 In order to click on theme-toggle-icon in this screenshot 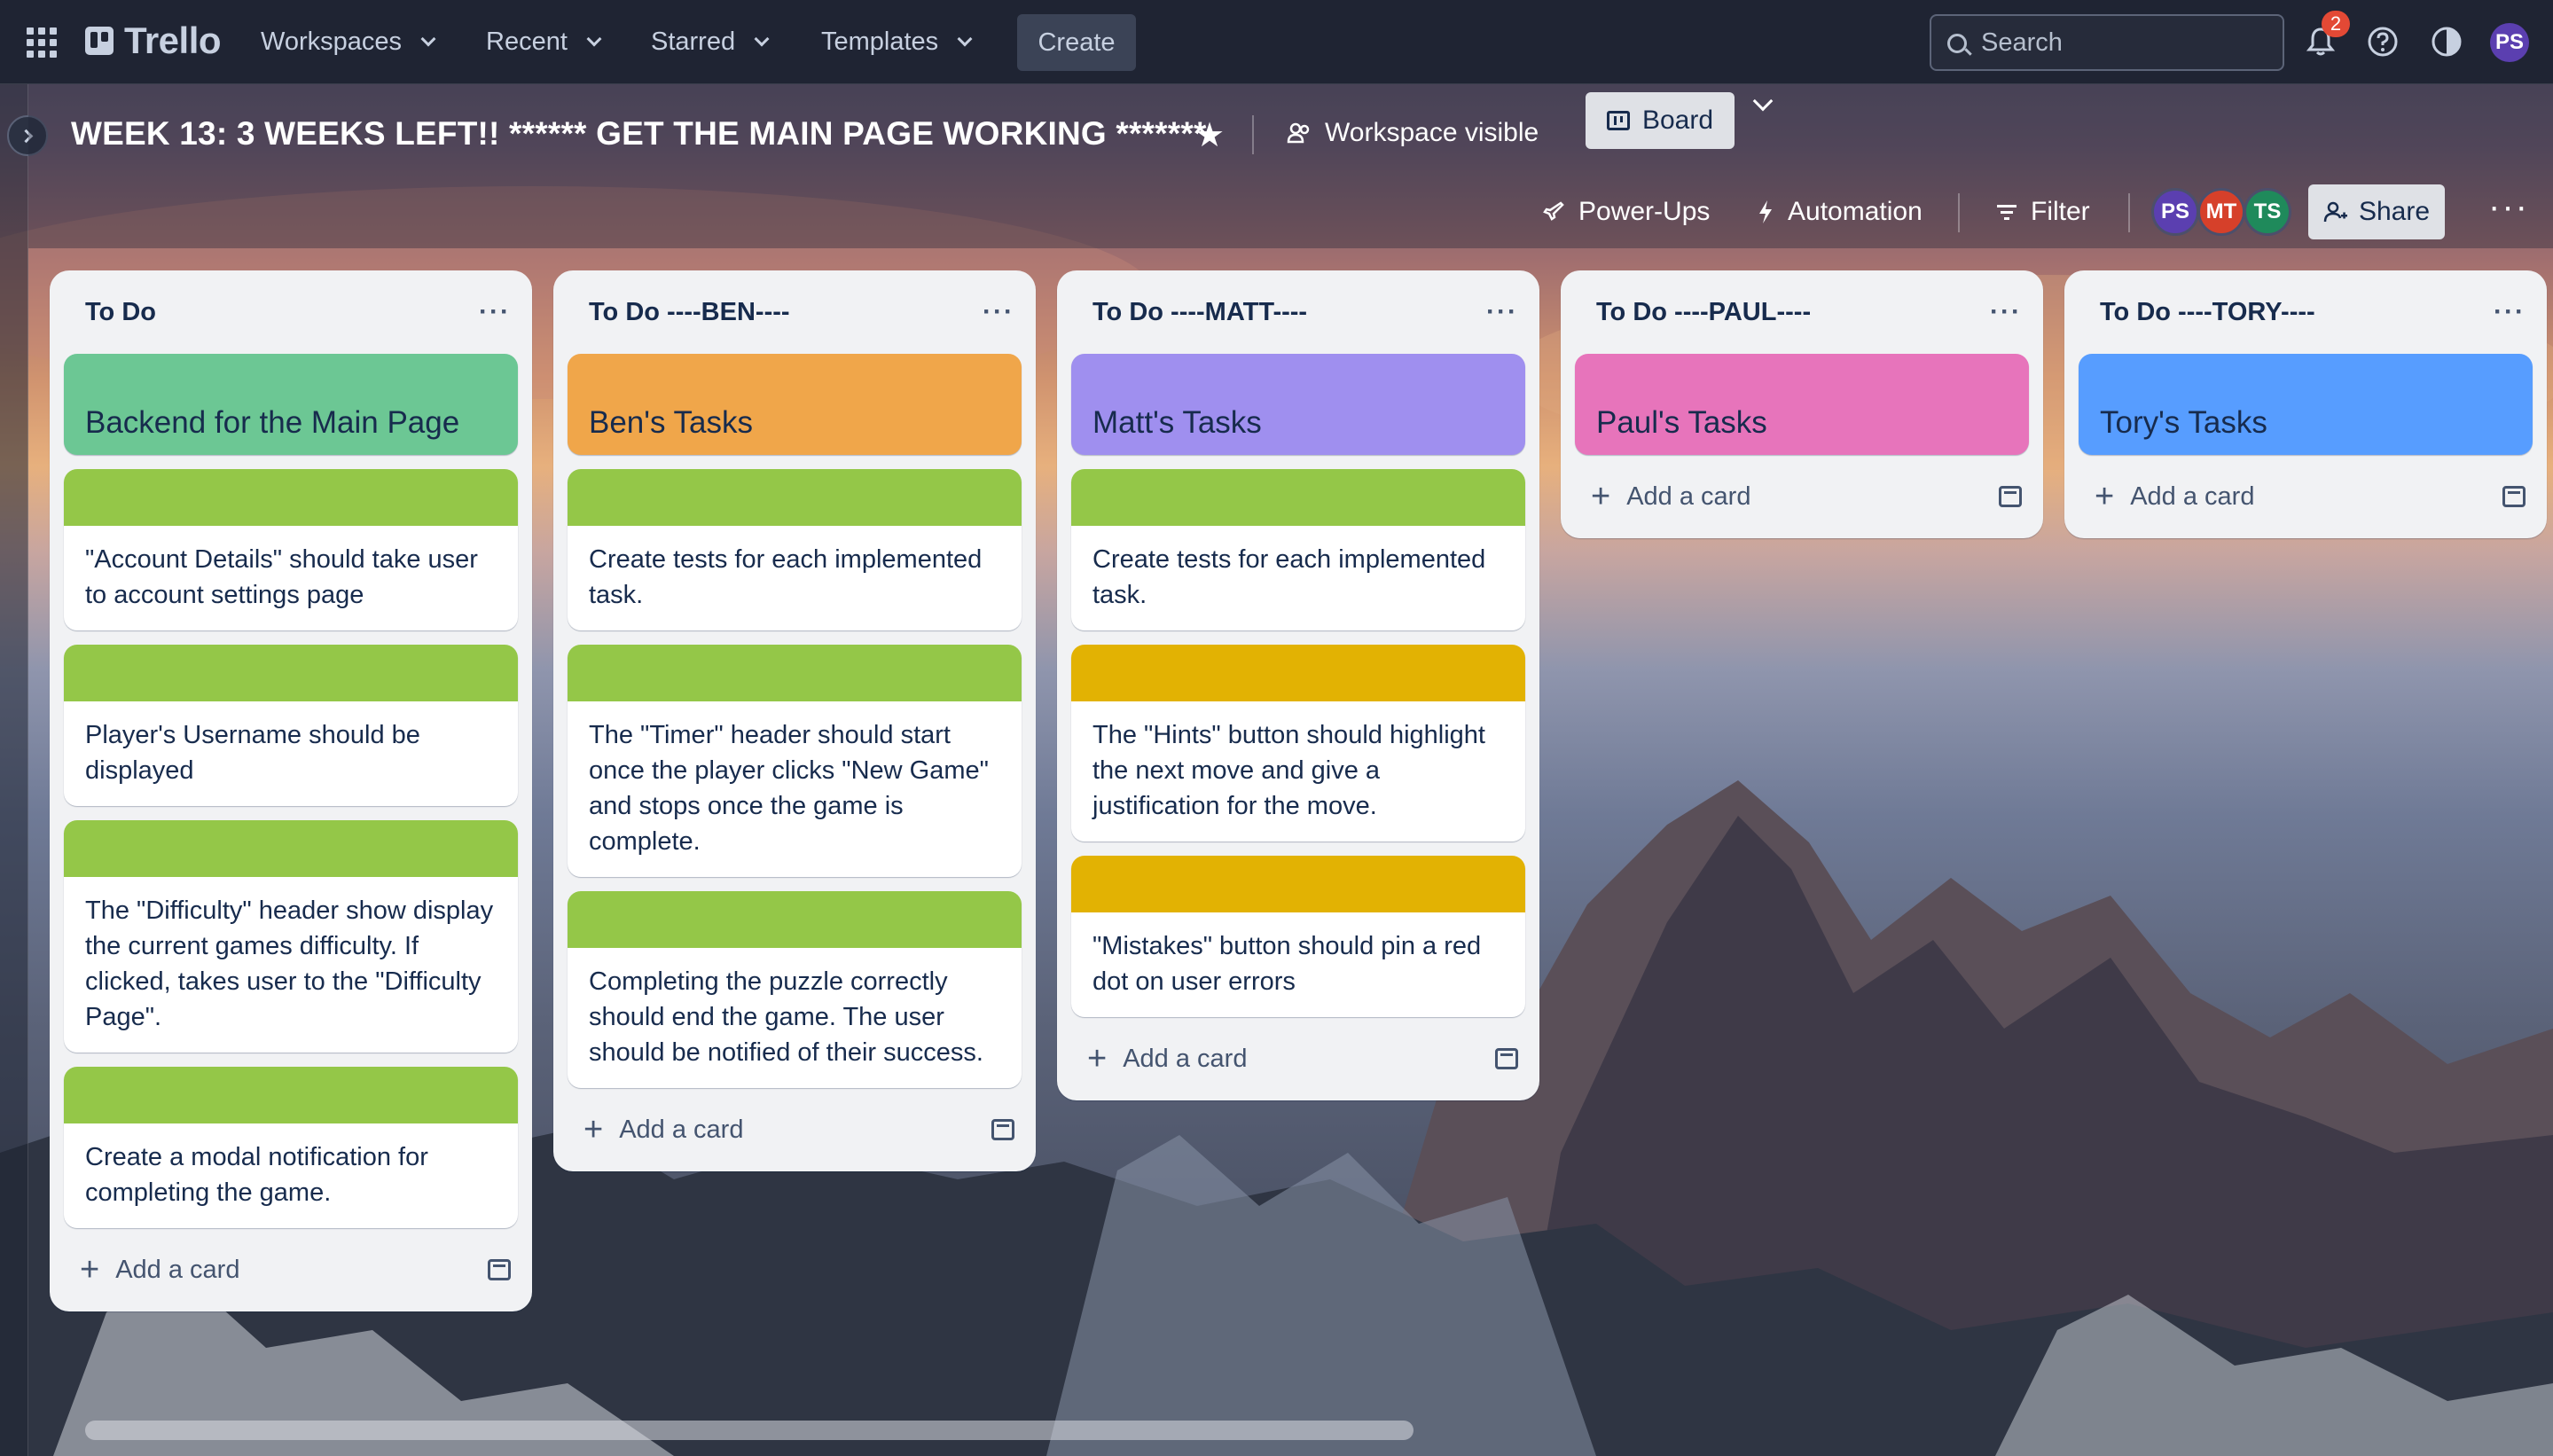, I will do `click(2446, 42)`.